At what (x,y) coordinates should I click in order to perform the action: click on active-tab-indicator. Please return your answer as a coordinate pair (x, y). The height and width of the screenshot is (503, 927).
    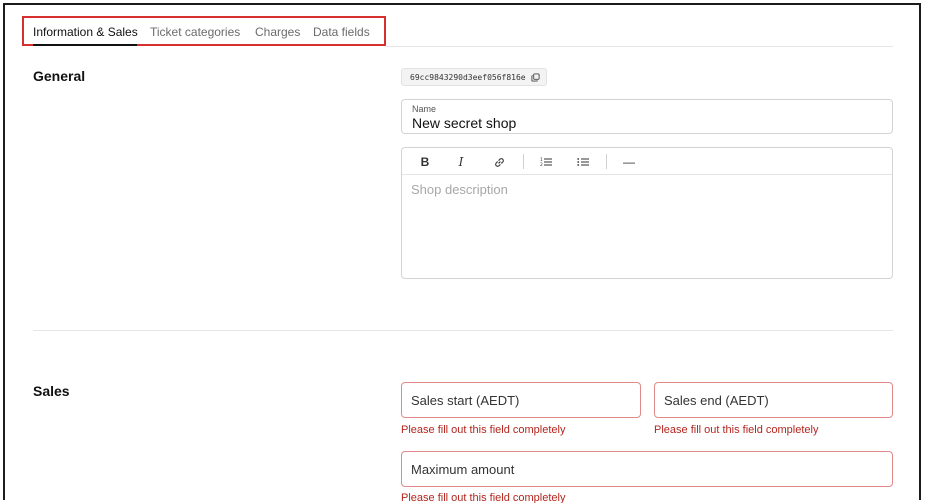
    Looking at the image, I should click on (85, 45).